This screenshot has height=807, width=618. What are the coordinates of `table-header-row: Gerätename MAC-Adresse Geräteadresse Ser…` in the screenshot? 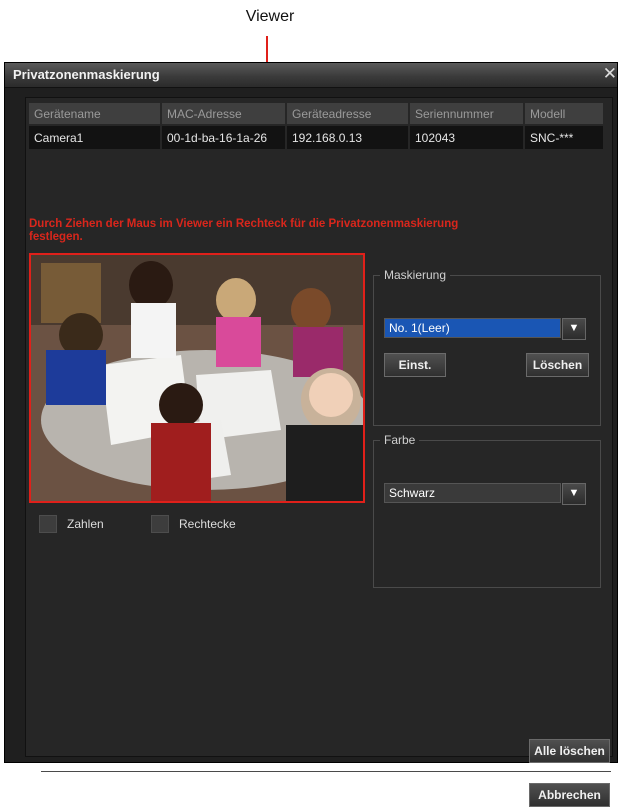 It's located at (316, 113).